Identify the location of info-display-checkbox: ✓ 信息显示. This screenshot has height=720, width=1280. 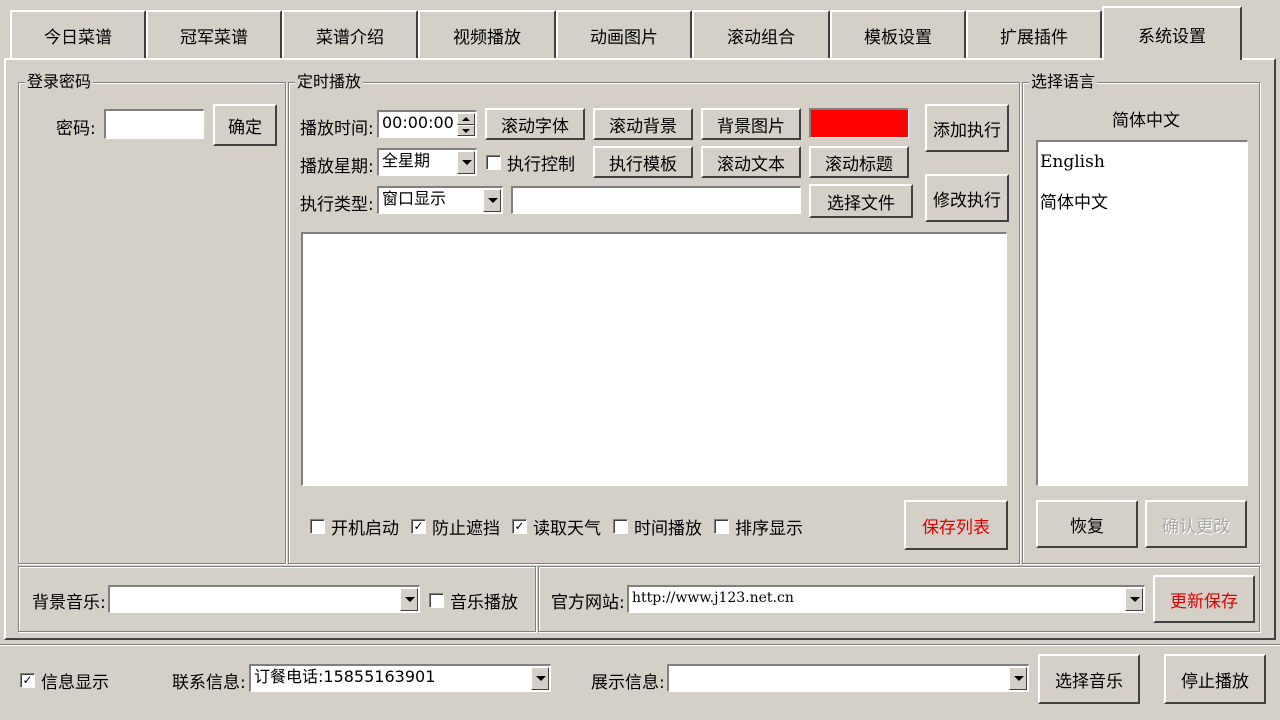
(64, 680).